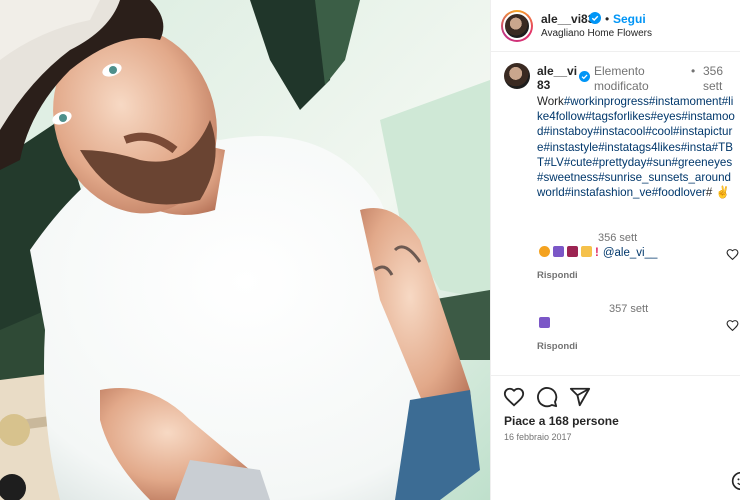 The width and height of the screenshot is (740, 500). I want to click on hashtag-link: #instaboy, so click(568, 131).